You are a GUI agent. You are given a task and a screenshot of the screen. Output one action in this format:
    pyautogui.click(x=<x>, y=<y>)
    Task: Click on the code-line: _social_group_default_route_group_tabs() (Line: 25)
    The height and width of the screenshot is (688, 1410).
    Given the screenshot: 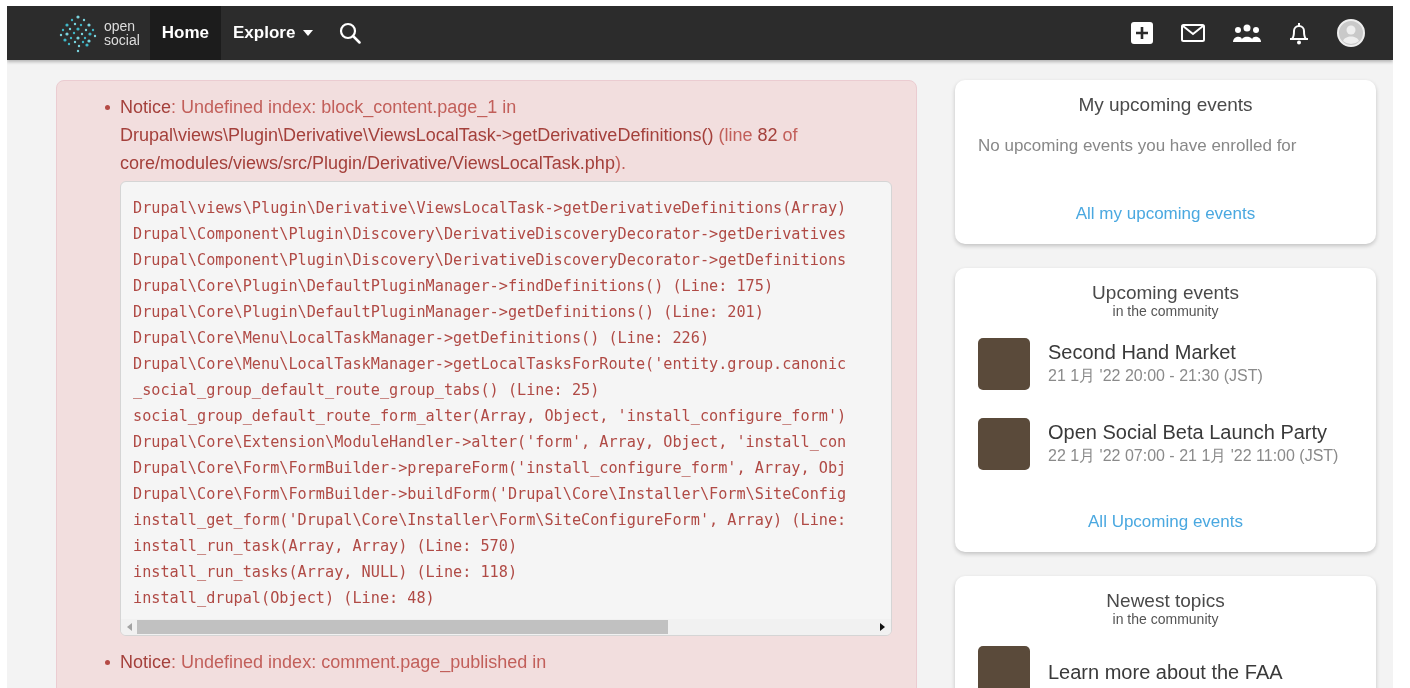 What is the action you would take?
    pyautogui.click(x=367, y=390)
    